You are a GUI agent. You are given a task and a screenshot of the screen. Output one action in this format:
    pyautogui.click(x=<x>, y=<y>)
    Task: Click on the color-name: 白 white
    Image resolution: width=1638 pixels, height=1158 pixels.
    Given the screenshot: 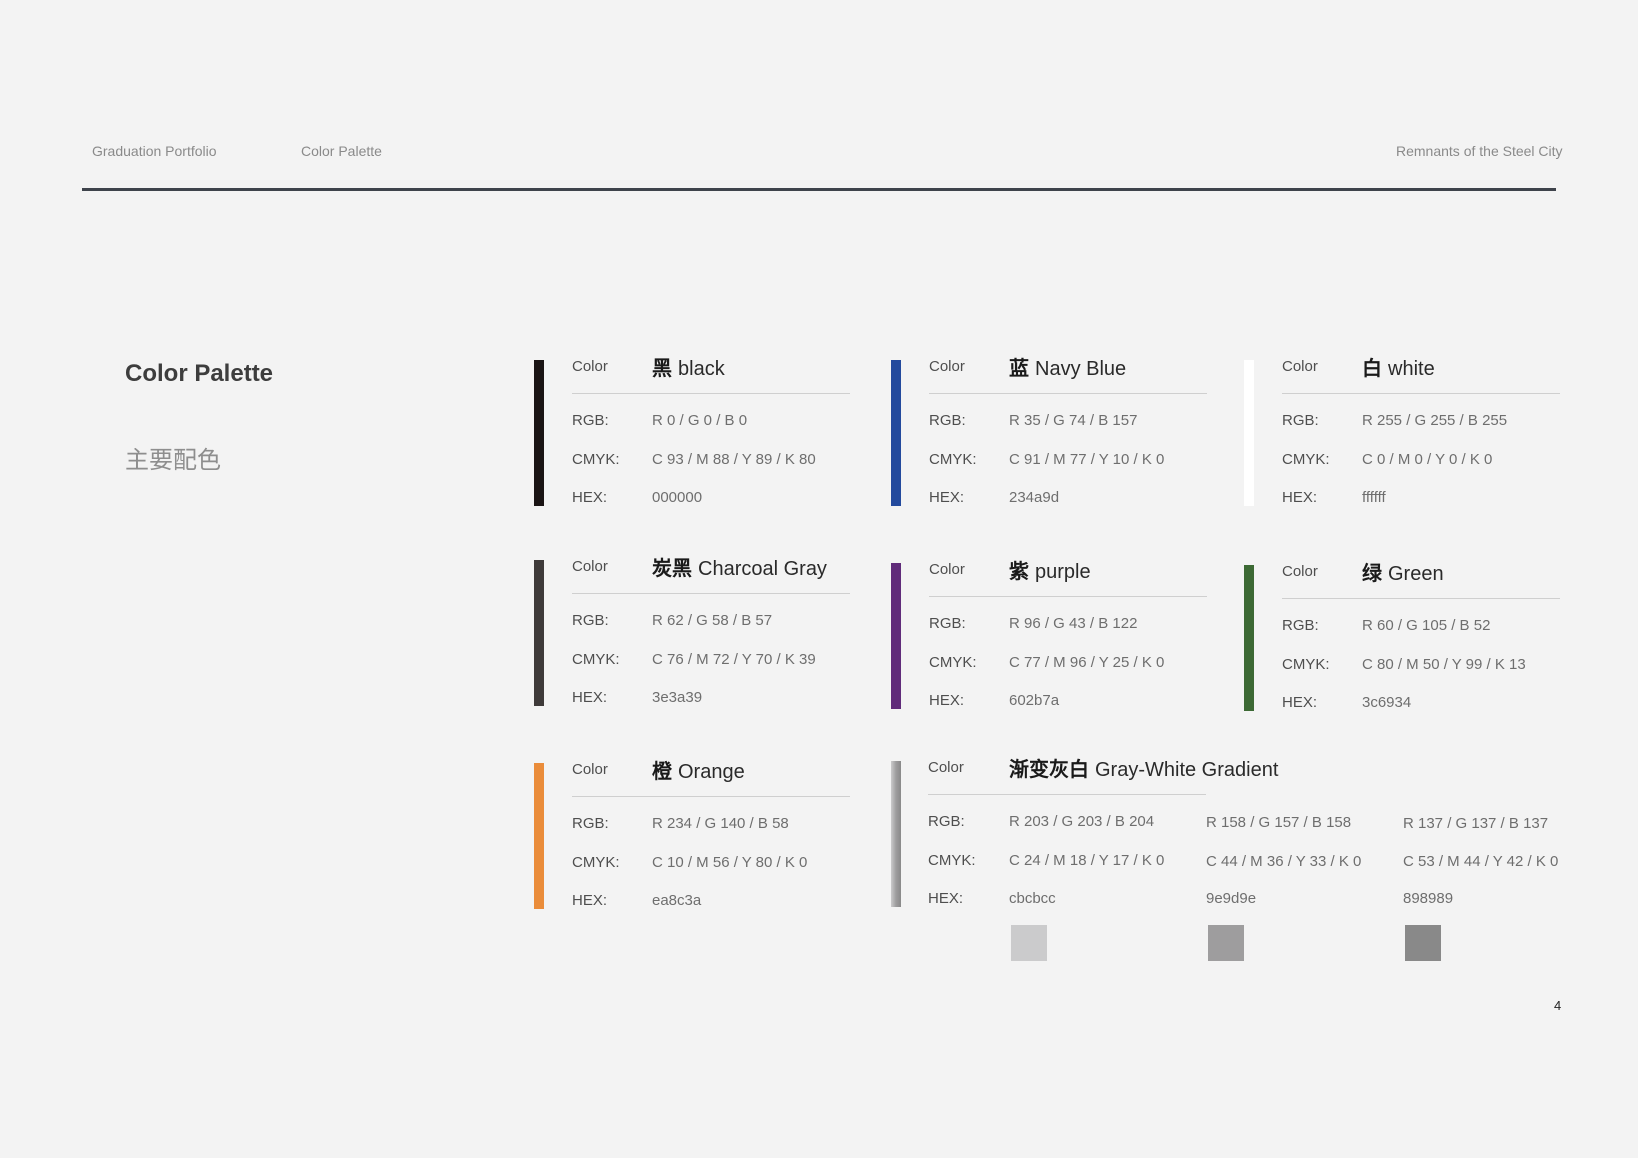 What is the action you would take?
    pyautogui.click(x=1398, y=366)
    